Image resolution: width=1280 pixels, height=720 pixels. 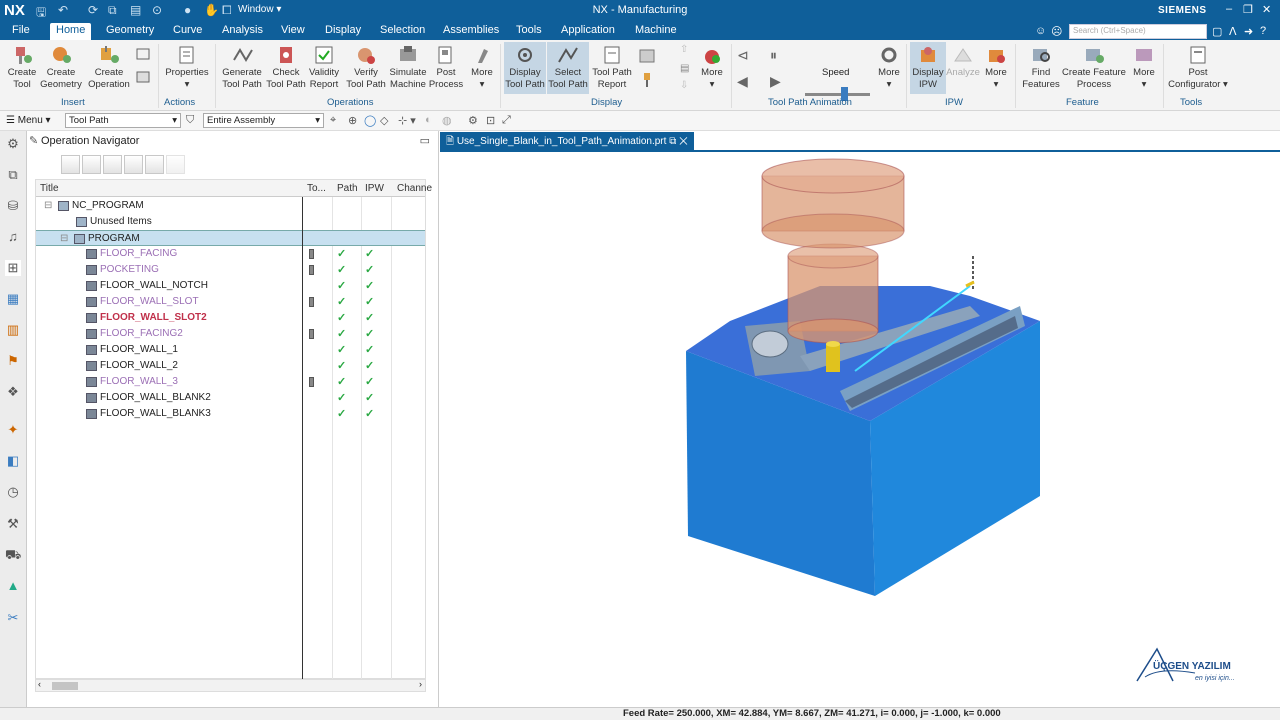 I want to click on display-ipw-button: Display IPW, so click(x=928, y=68).